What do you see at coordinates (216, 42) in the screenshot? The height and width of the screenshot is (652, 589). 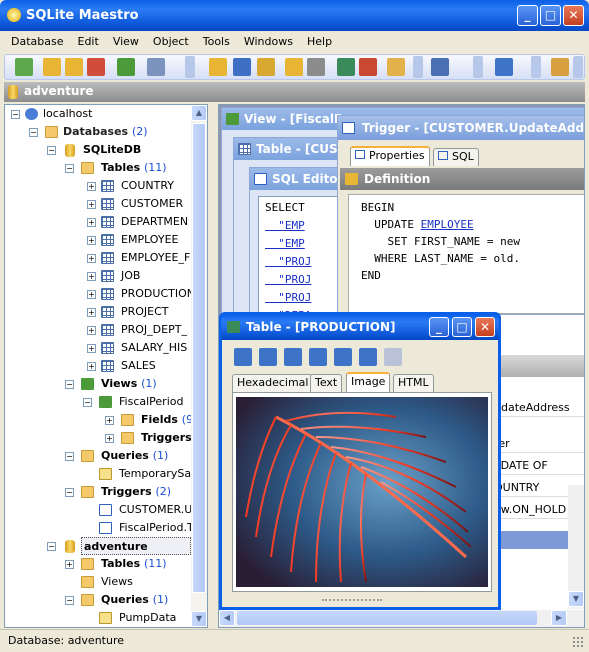 I see `menu-tools: Tools` at bounding box center [216, 42].